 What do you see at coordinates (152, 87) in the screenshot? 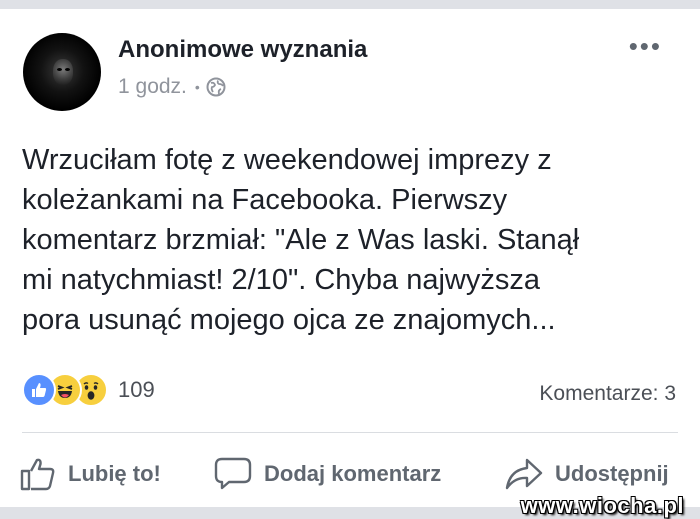
I see `post-timestamp: 1 godz.` at bounding box center [152, 87].